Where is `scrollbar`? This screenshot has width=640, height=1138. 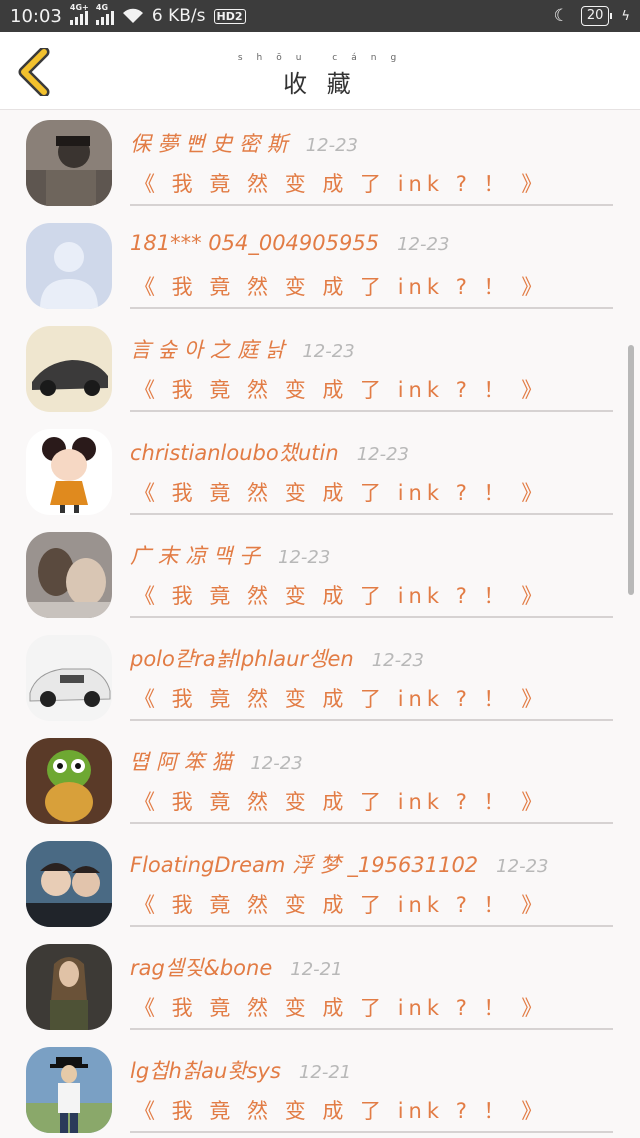
scrollbar is located at coordinates (631, 470).